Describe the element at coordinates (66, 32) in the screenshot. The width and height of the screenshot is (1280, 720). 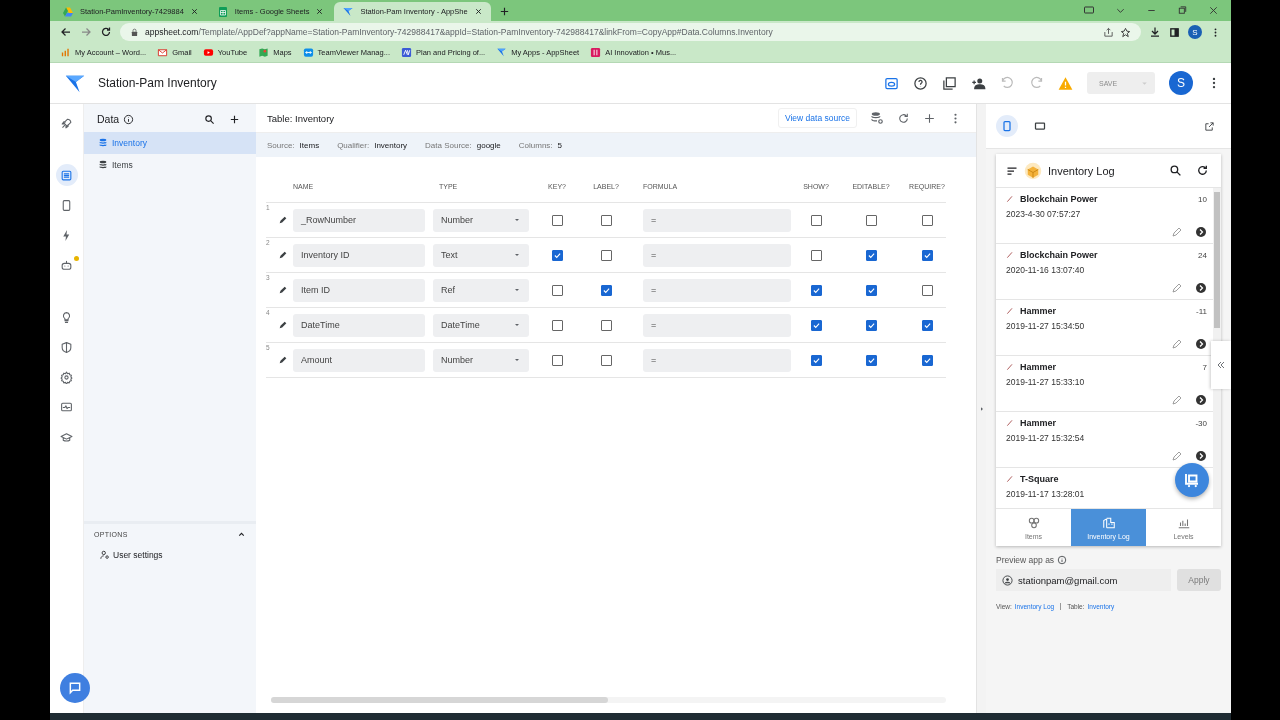
I see `back-icon` at that location.